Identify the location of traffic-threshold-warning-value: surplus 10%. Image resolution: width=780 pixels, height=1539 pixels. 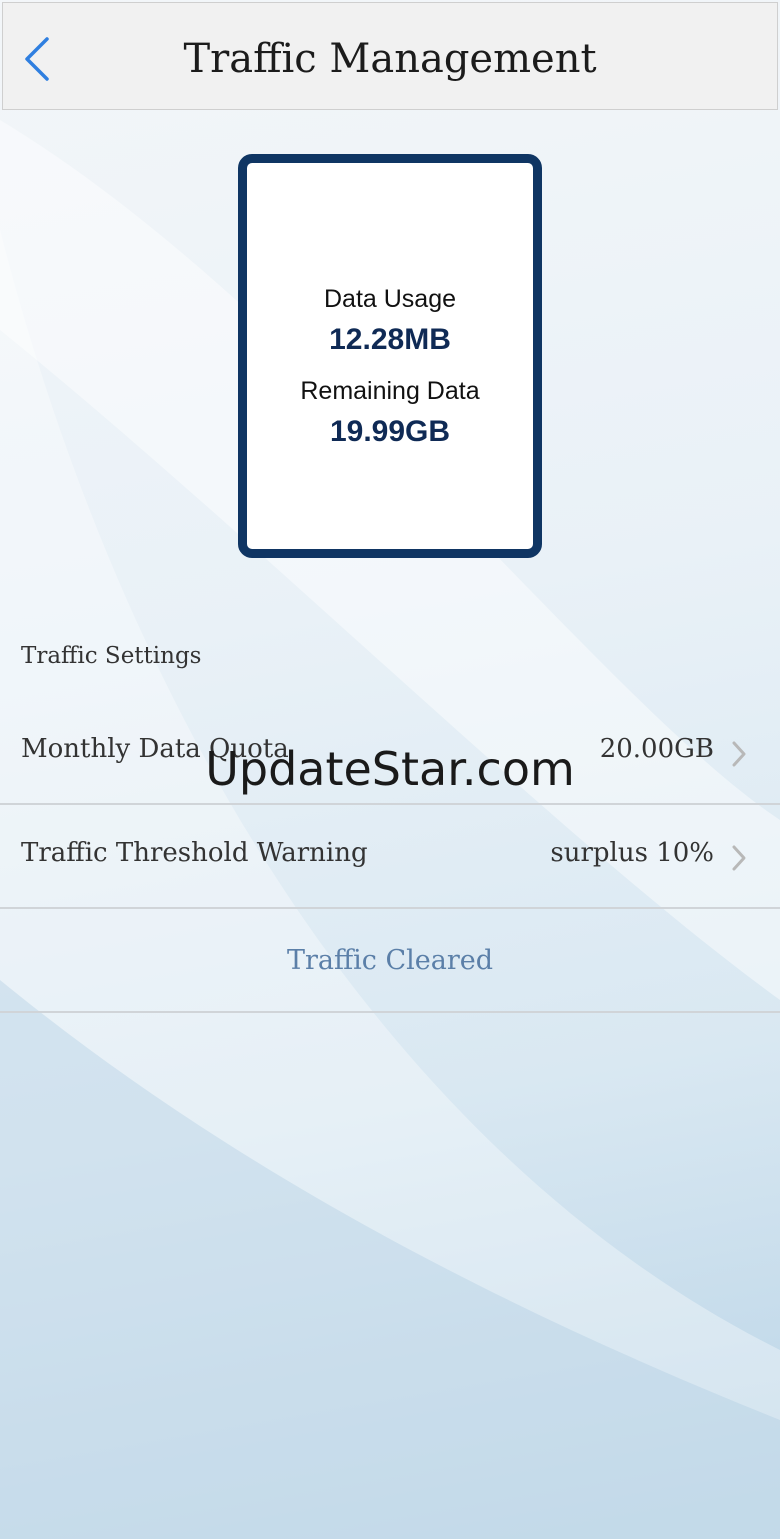
(632, 853).